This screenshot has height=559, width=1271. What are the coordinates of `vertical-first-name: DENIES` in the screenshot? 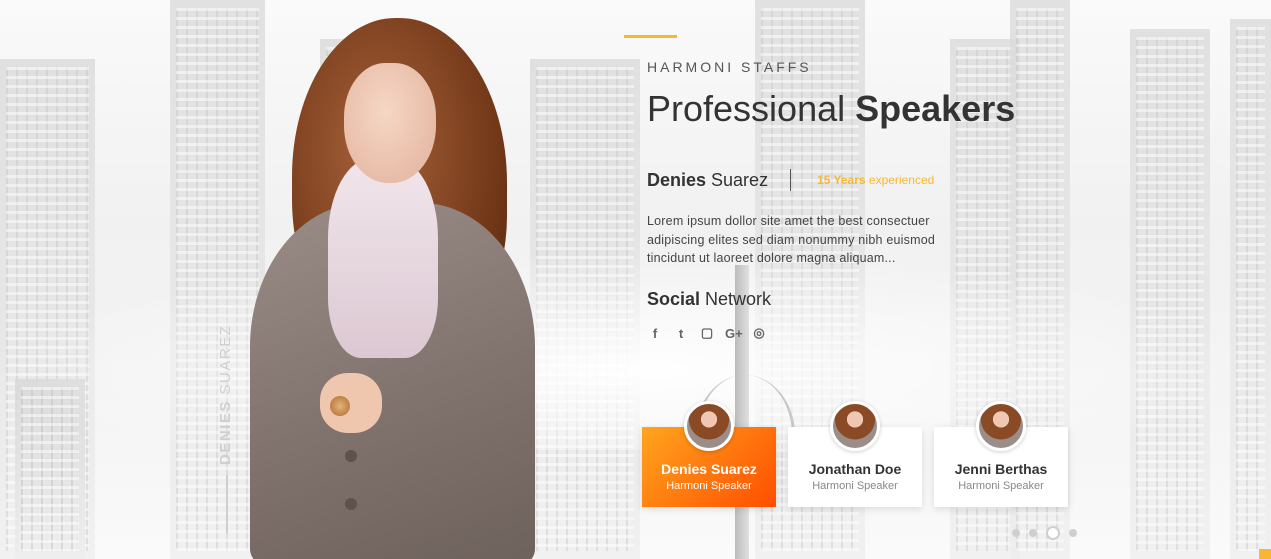 It's located at (225, 432).